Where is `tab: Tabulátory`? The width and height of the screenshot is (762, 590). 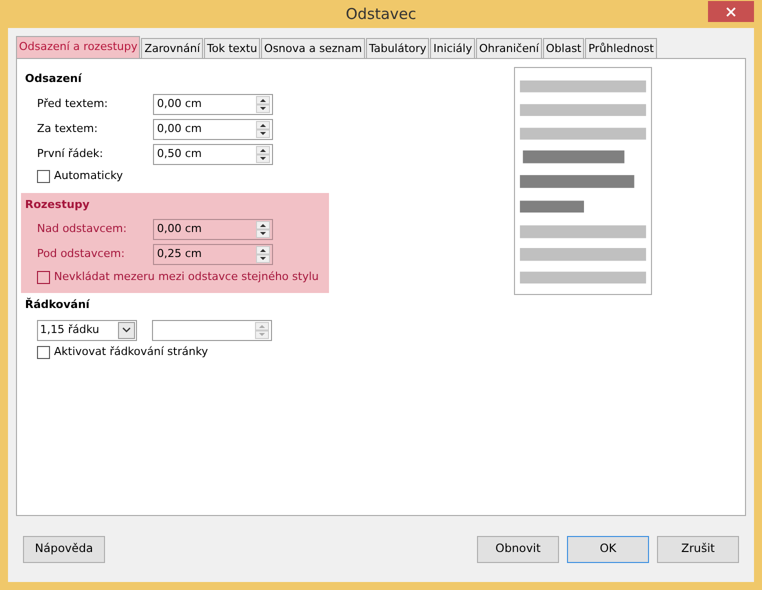
tab: Tabulátory is located at coordinates (398, 48).